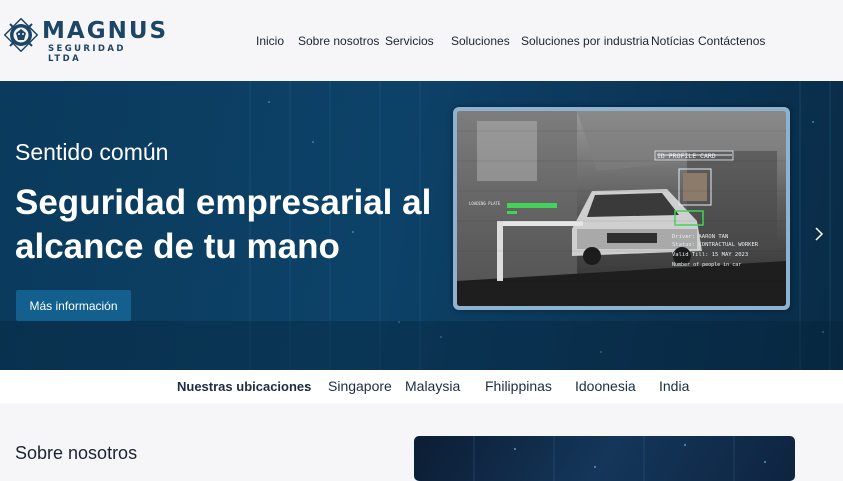 The height and width of the screenshot is (481, 843). I want to click on location-philippines: Fhilippinas, so click(518, 386).